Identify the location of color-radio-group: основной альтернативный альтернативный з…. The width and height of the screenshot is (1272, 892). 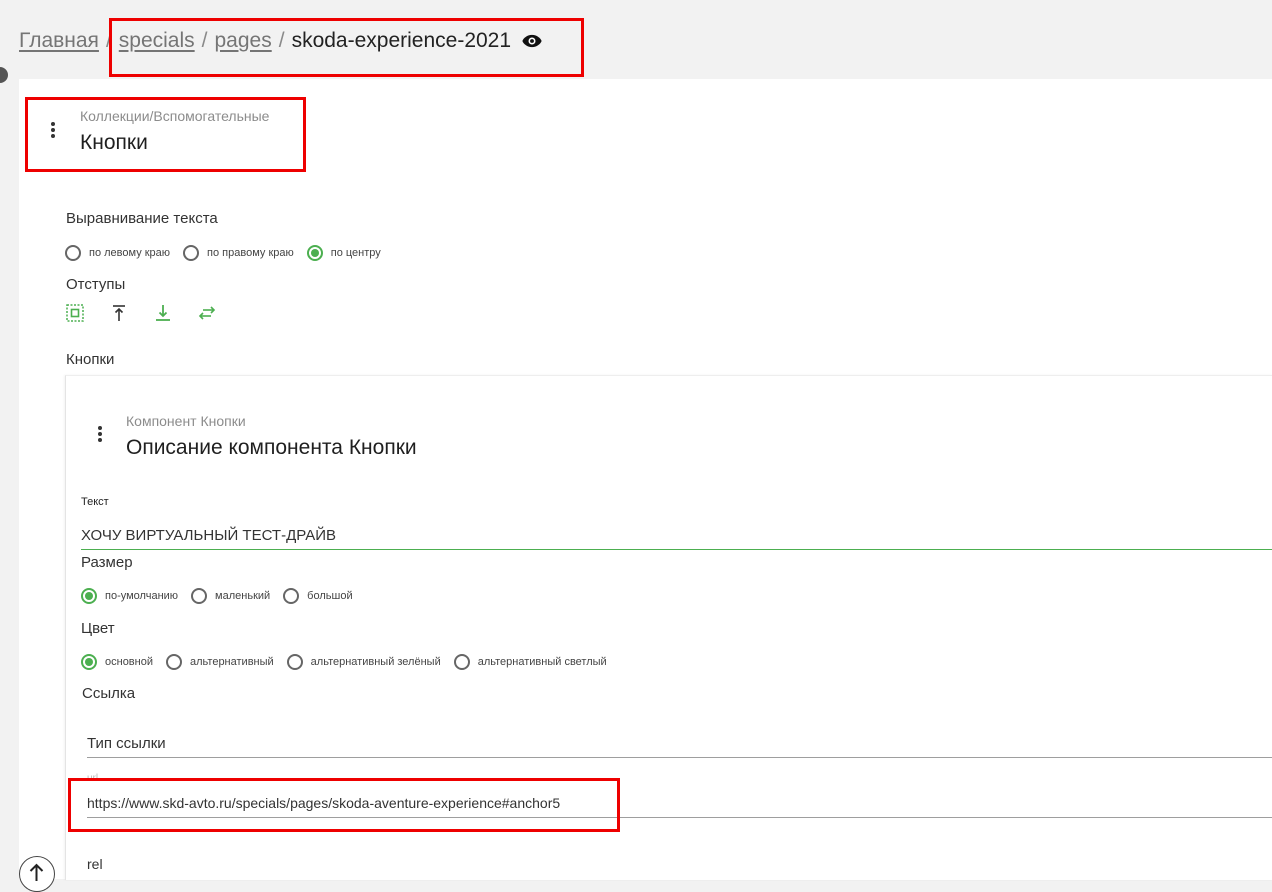
(350, 662).